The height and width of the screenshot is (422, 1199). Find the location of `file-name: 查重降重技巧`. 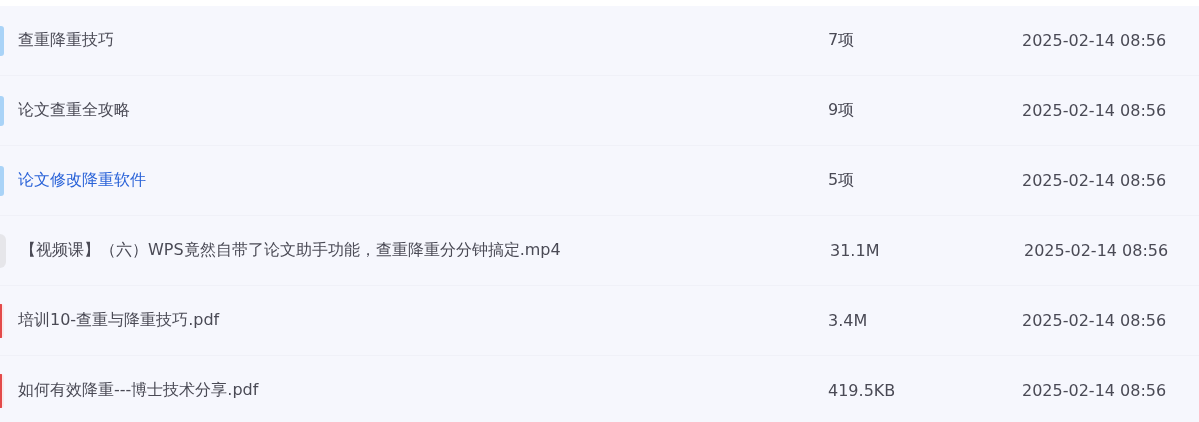

file-name: 查重降重技巧 is located at coordinates (423, 40).